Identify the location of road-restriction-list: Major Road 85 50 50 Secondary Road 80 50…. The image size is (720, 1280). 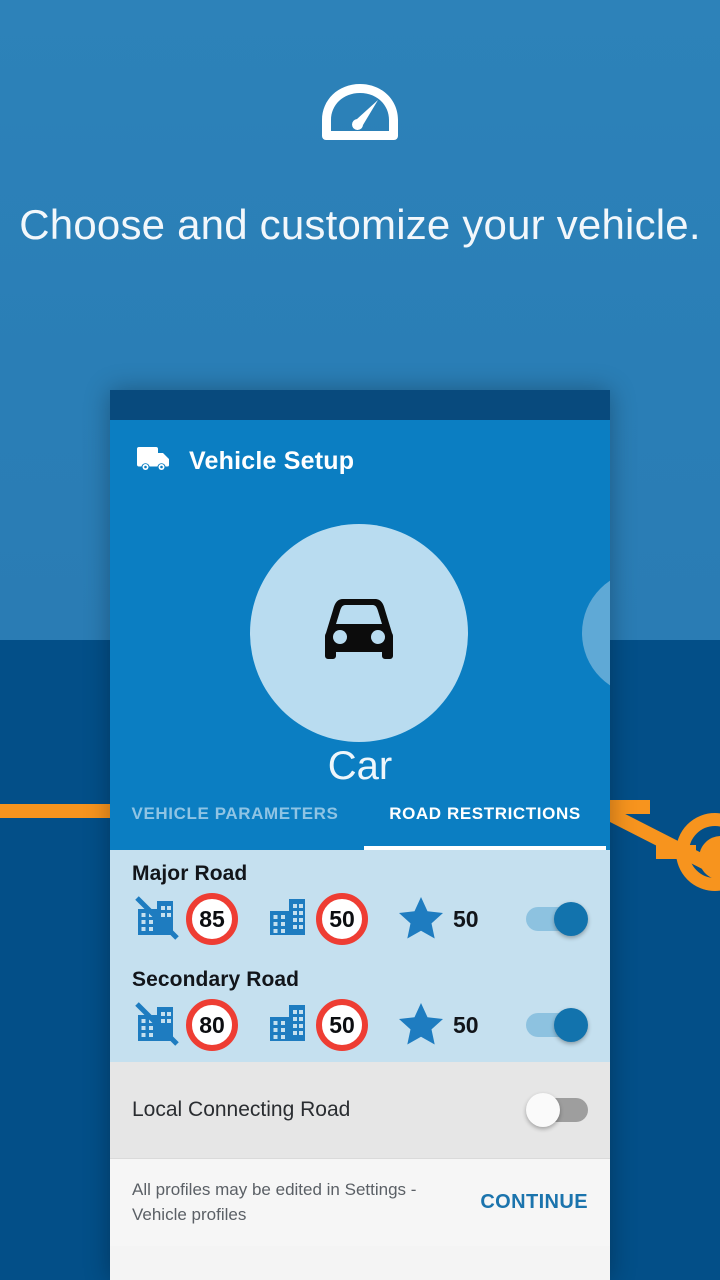
(360, 956).